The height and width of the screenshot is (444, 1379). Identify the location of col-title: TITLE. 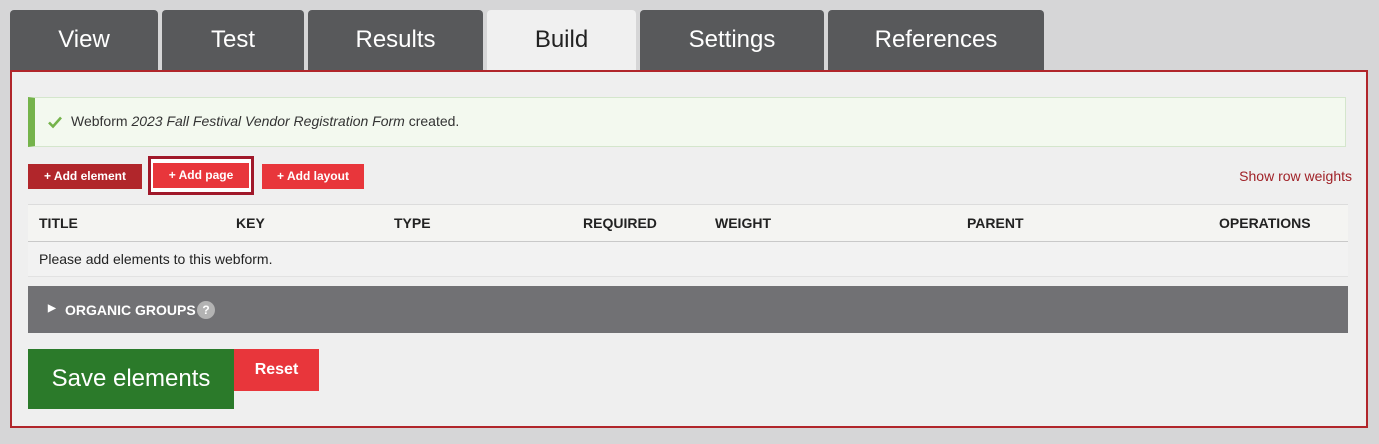
(126, 223).